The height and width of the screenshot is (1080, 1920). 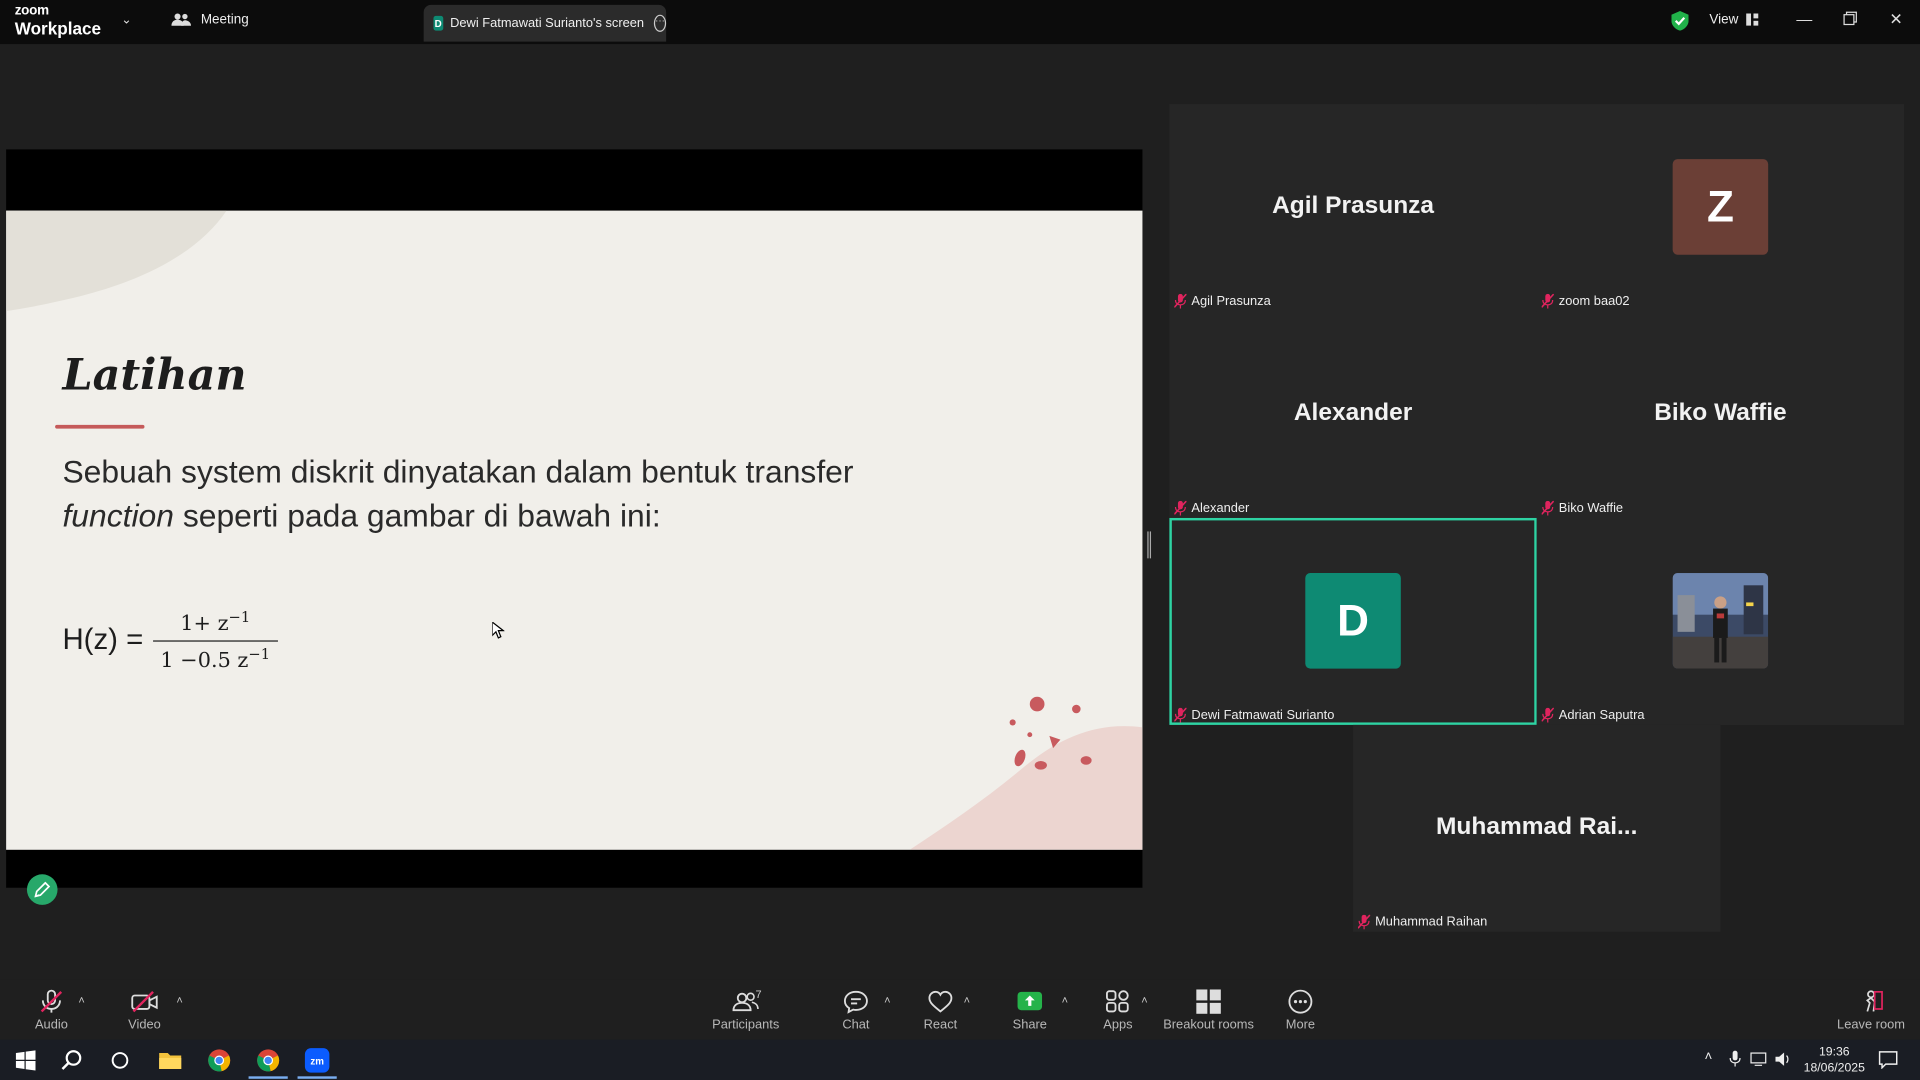 I want to click on participant-avatar: Z, so click(x=1720, y=207).